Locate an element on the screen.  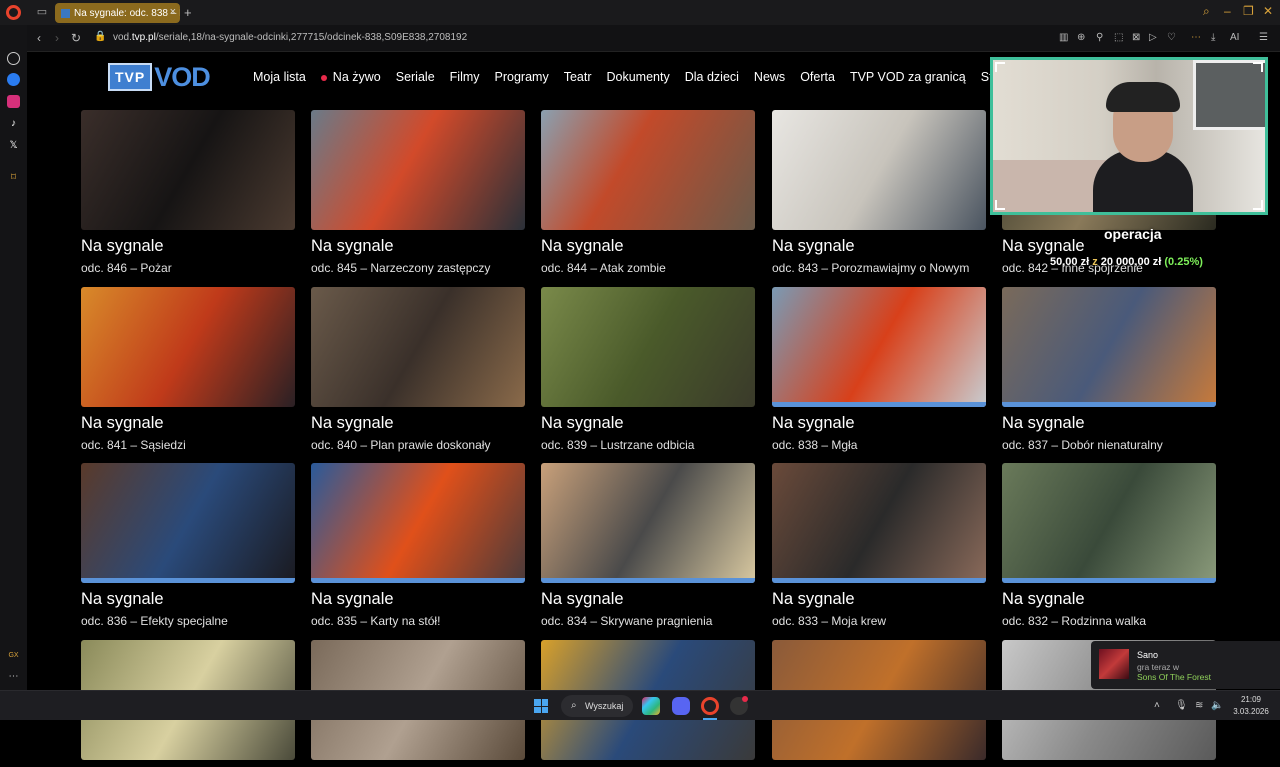
reload-icon: ↻ is located at coordinates (76, 38).